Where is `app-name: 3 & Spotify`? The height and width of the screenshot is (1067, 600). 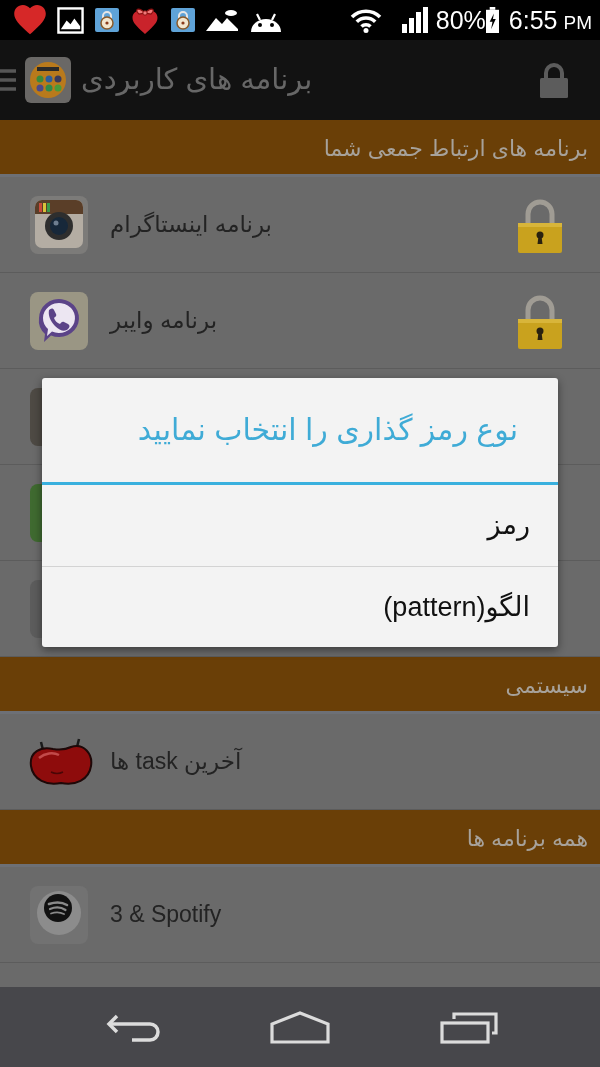
app-name: 3 & Spotify is located at coordinates (166, 915).